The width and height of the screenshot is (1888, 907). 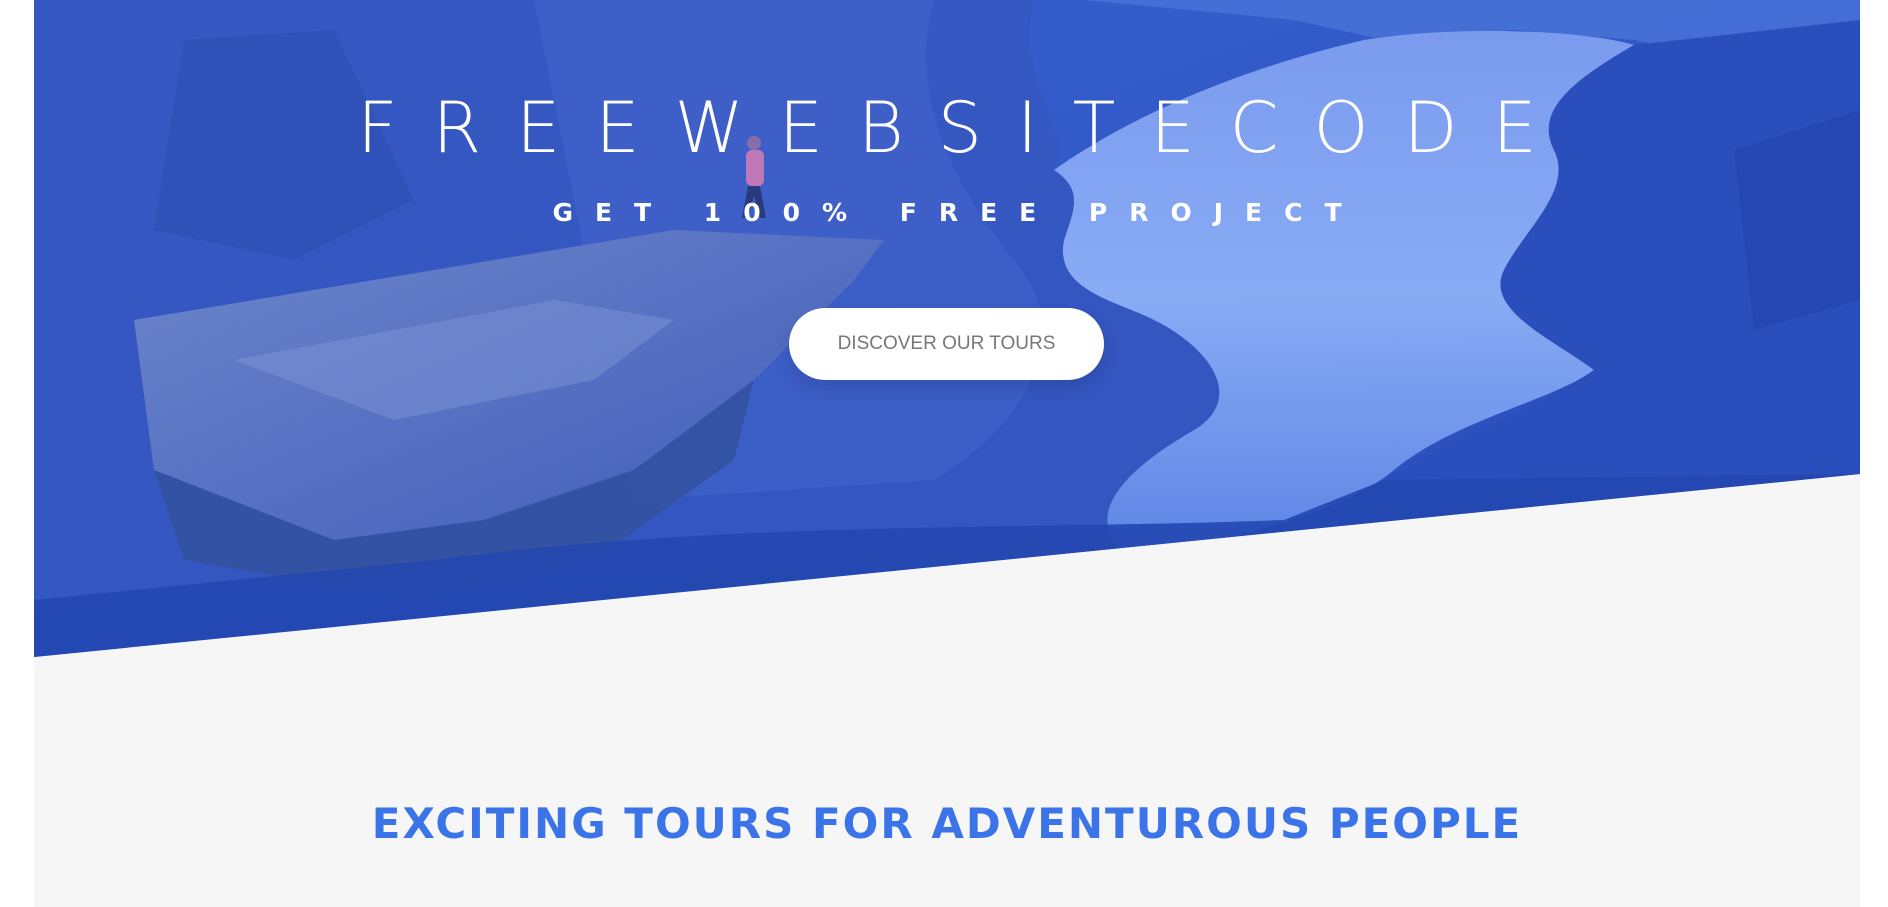 What do you see at coordinates (947, 823) in the screenshot?
I see `tours-heading: EXCITING TOURS FOR ADVENTUROUS PEOPLE` at bounding box center [947, 823].